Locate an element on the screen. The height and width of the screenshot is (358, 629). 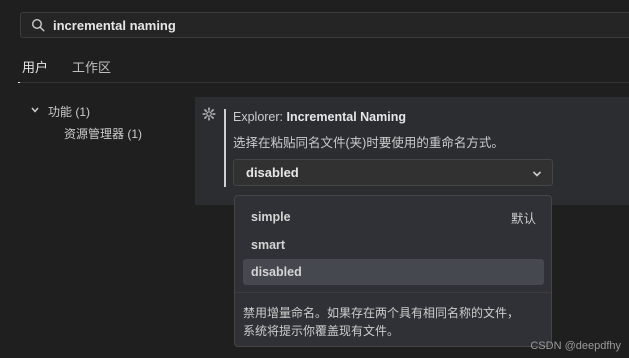
dropdown-divider is located at coordinates (393, 292).